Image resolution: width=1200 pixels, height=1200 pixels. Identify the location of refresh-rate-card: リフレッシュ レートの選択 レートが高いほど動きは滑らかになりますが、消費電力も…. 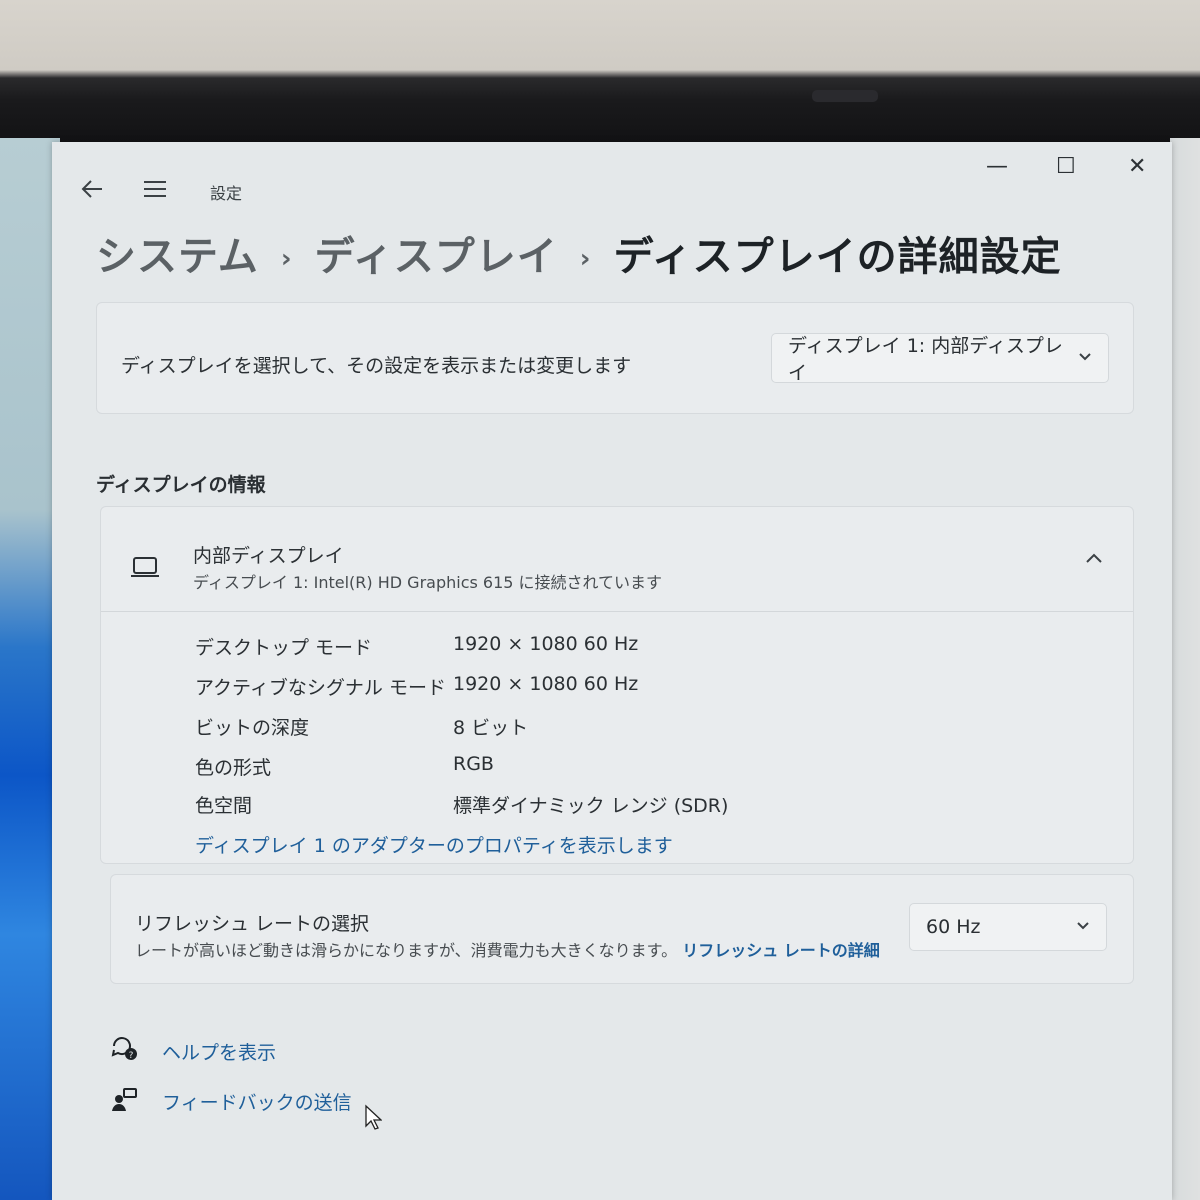
(622, 929).